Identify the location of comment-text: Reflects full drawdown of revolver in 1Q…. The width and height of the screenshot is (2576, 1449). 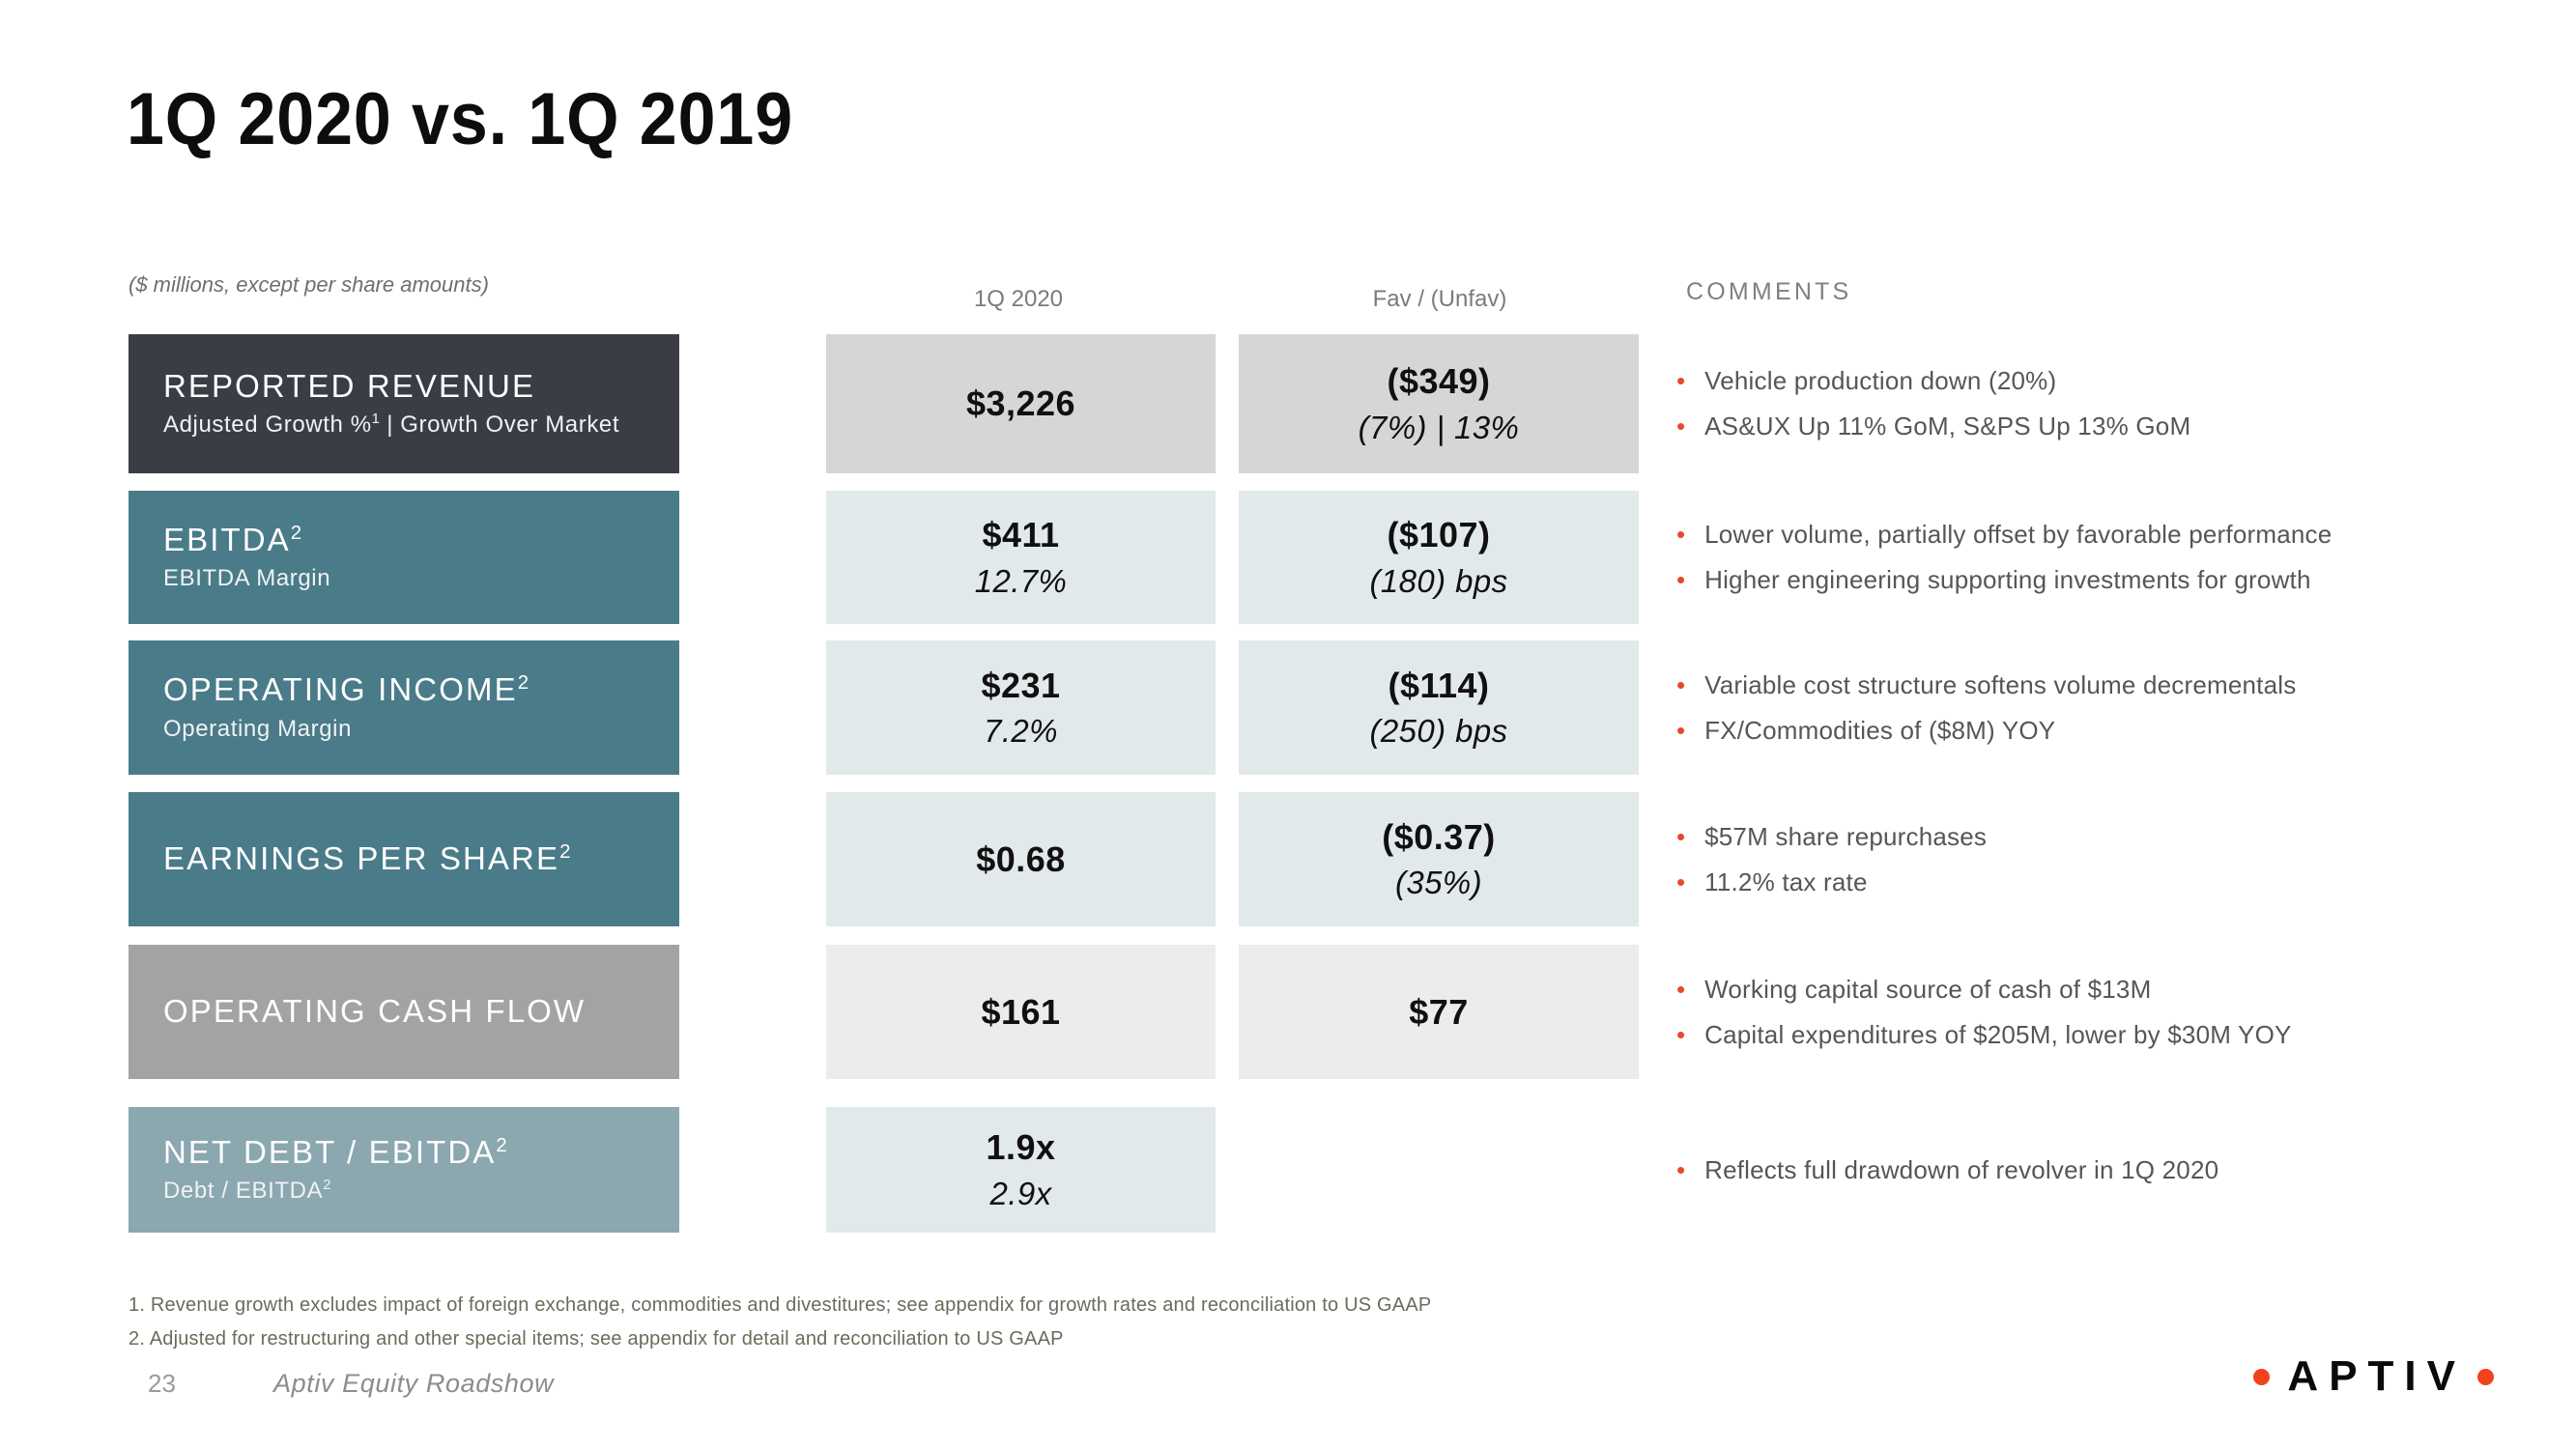
(1962, 1169).